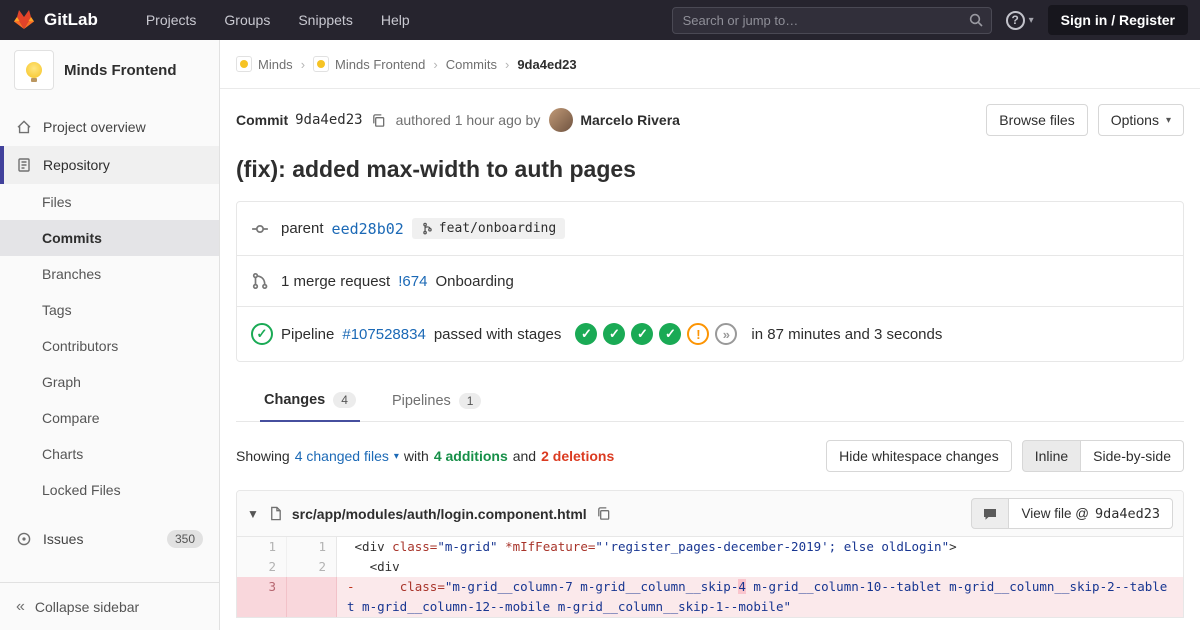 The height and width of the screenshot is (630, 1200). What do you see at coordinates (109, 238) in the screenshot?
I see `sidebar-item-commits: Commits` at bounding box center [109, 238].